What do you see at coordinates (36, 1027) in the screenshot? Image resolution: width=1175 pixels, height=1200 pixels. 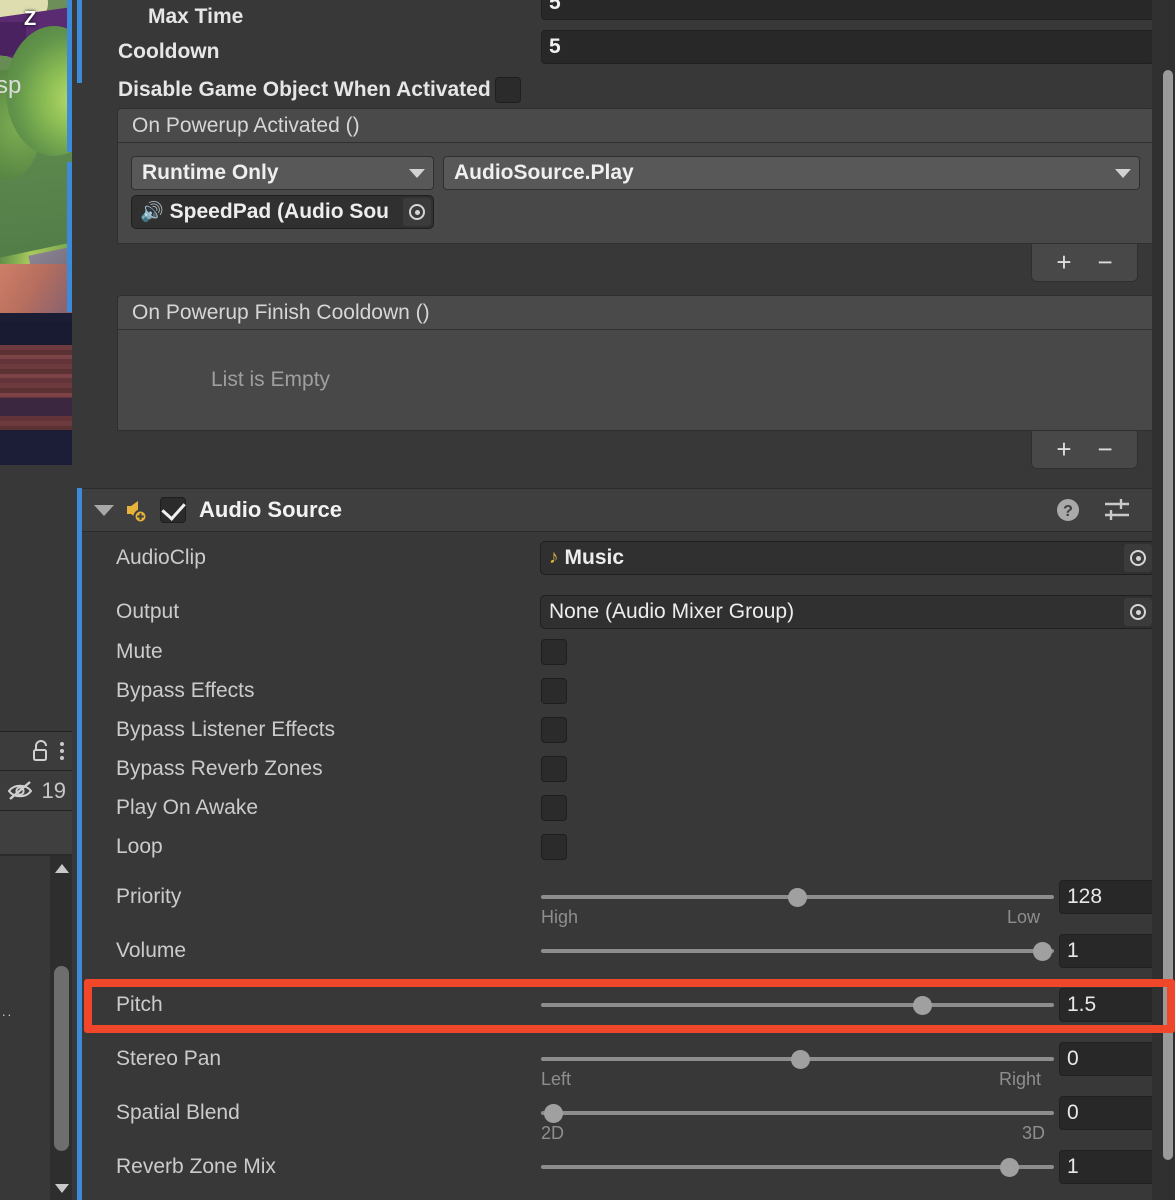 I see `hierarchy-list: ..` at bounding box center [36, 1027].